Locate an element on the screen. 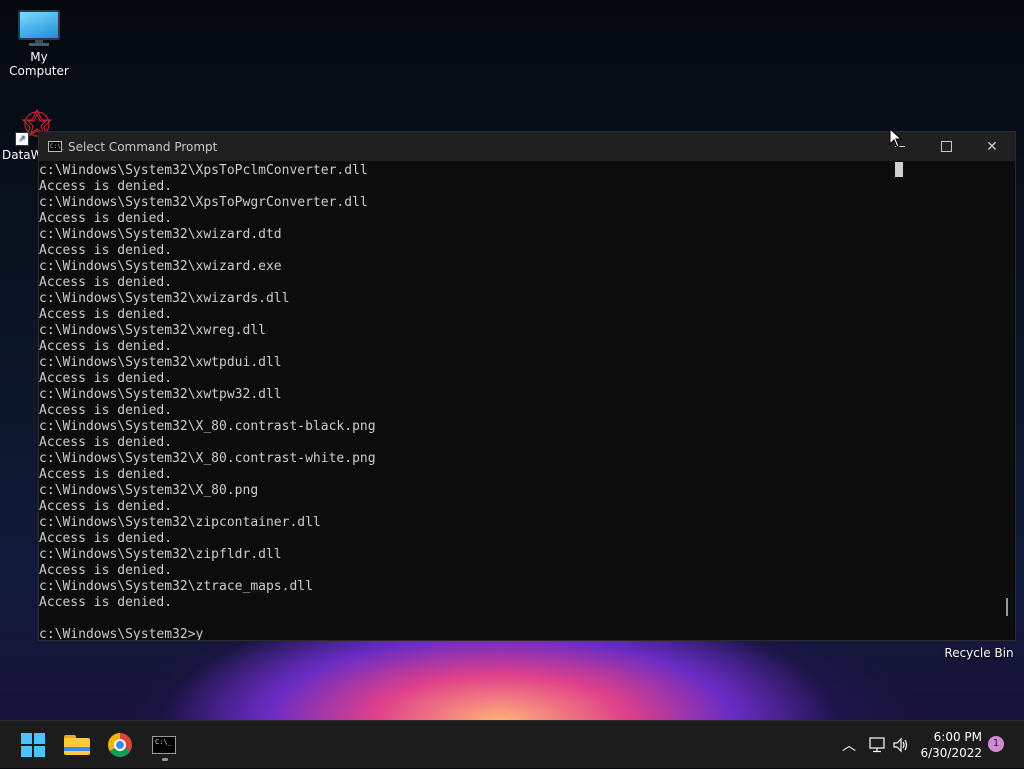 This screenshot has width=1024, height=769. file-explorer-button is located at coordinates (77, 745).